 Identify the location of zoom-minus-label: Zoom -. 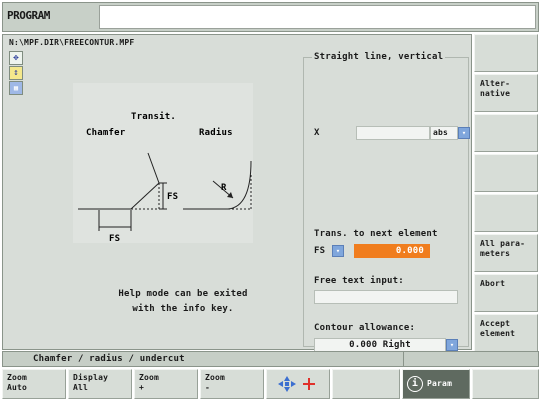
(215, 382).